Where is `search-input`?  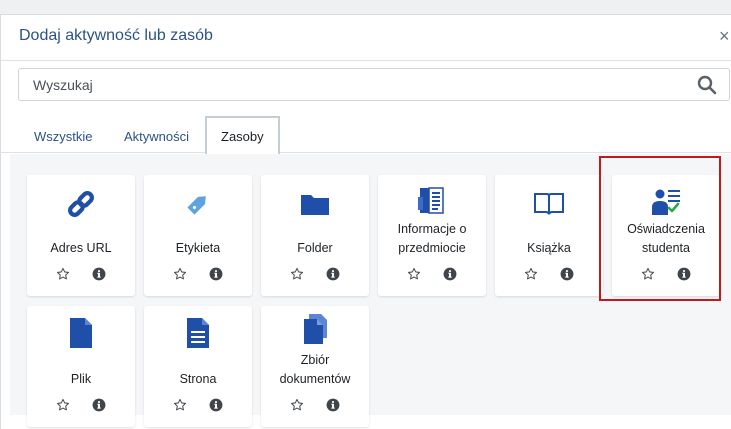
search-input is located at coordinates (349, 84).